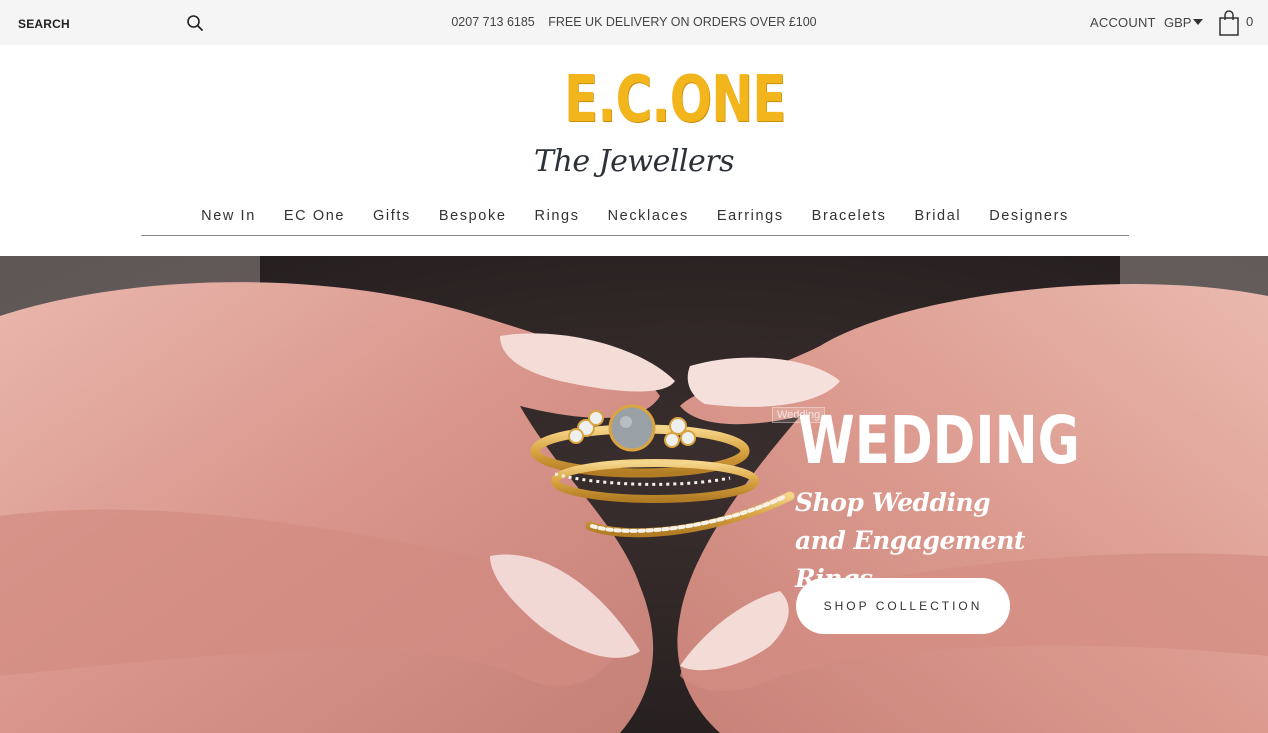 This screenshot has height=733, width=1268. I want to click on delivery-message: FREE UK DELIVERY ON ORDERS OVER £100, so click(682, 22).